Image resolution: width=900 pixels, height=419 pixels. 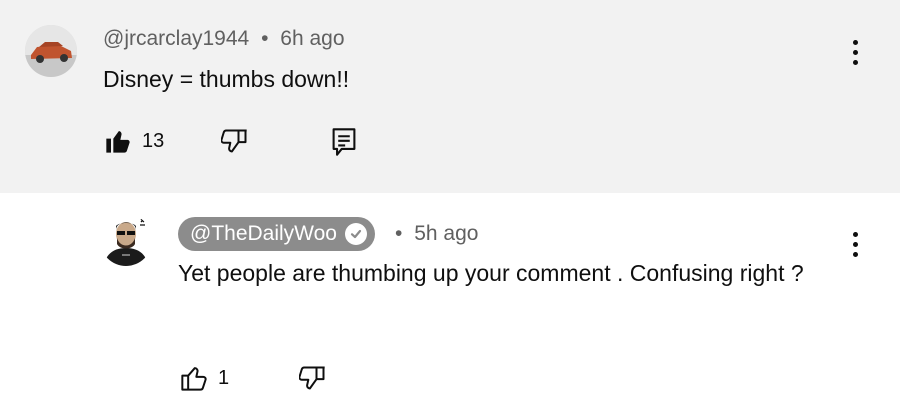 What do you see at coordinates (355, 234) in the screenshot?
I see `verified-check-icon` at bounding box center [355, 234].